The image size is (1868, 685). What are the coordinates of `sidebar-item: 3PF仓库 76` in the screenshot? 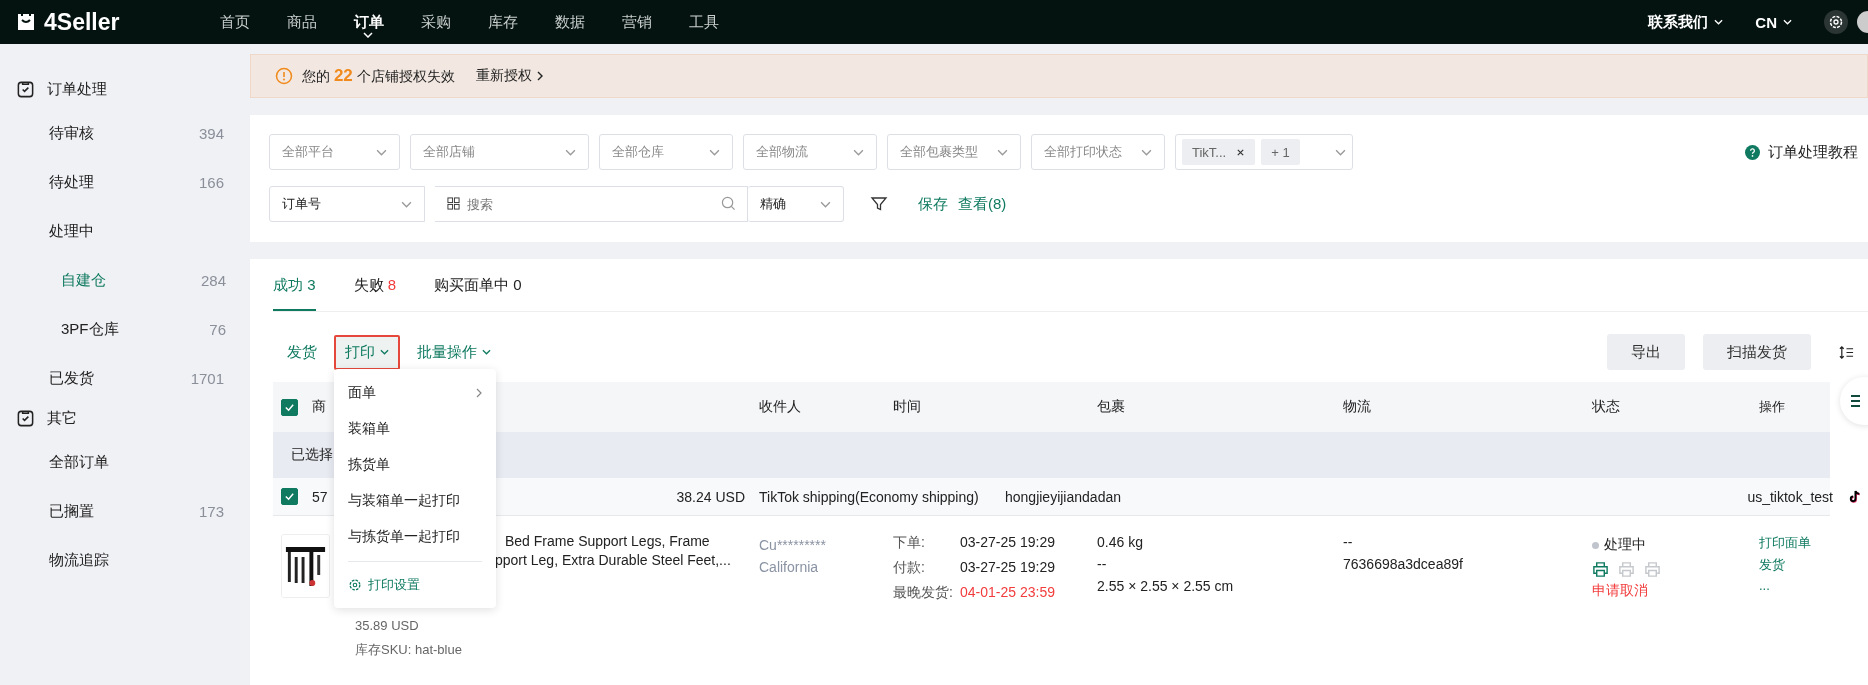 It's located at (125, 329).